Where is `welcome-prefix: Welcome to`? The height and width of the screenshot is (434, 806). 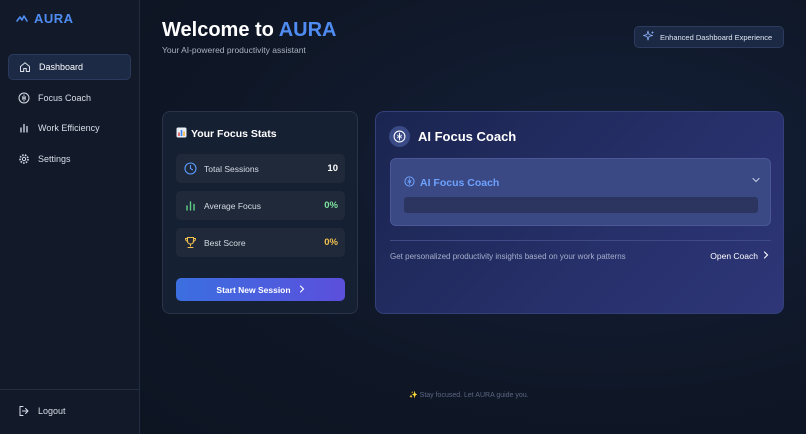 welcome-prefix: Welcome to is located at coordinates (218, 30).